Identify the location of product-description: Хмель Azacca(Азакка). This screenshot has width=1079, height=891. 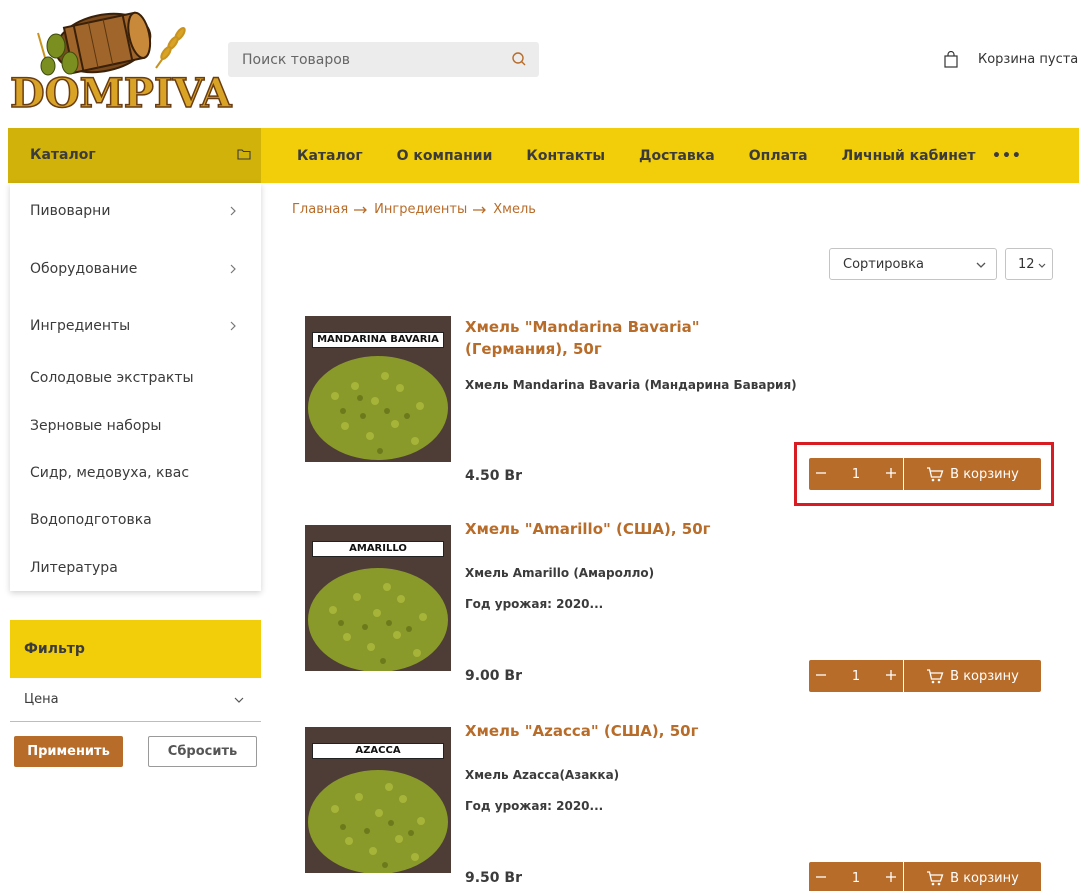
(542, 775).